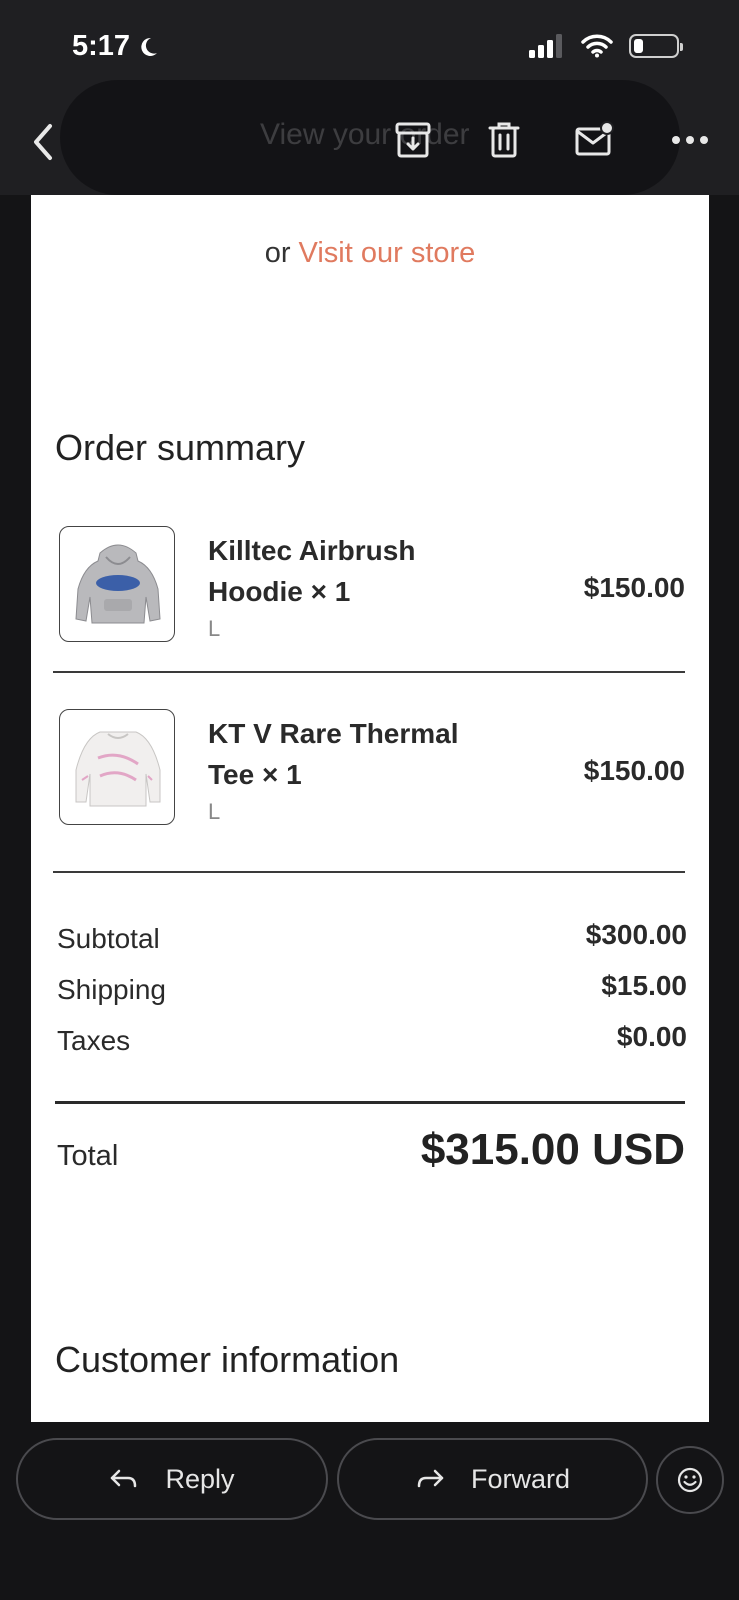 The image size is (739, 1600). I want to click on order-summary-title: Order summary, so click(180, 447).